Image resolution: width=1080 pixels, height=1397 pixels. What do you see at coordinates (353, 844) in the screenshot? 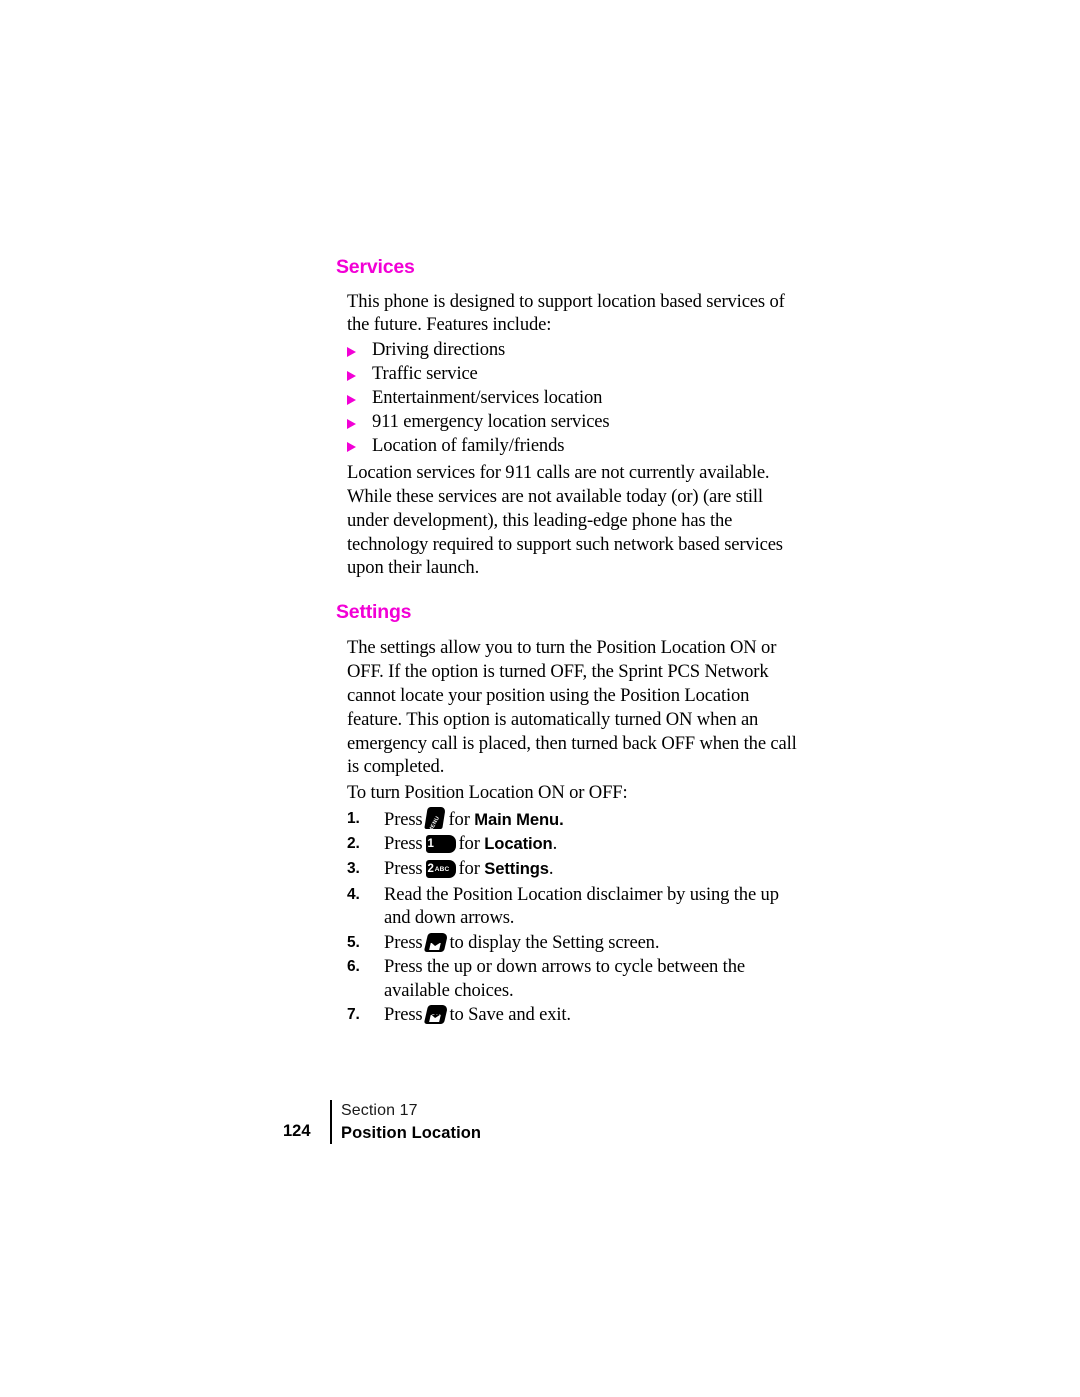
I see `step-number: 2.` at bounding box center [353, 844].